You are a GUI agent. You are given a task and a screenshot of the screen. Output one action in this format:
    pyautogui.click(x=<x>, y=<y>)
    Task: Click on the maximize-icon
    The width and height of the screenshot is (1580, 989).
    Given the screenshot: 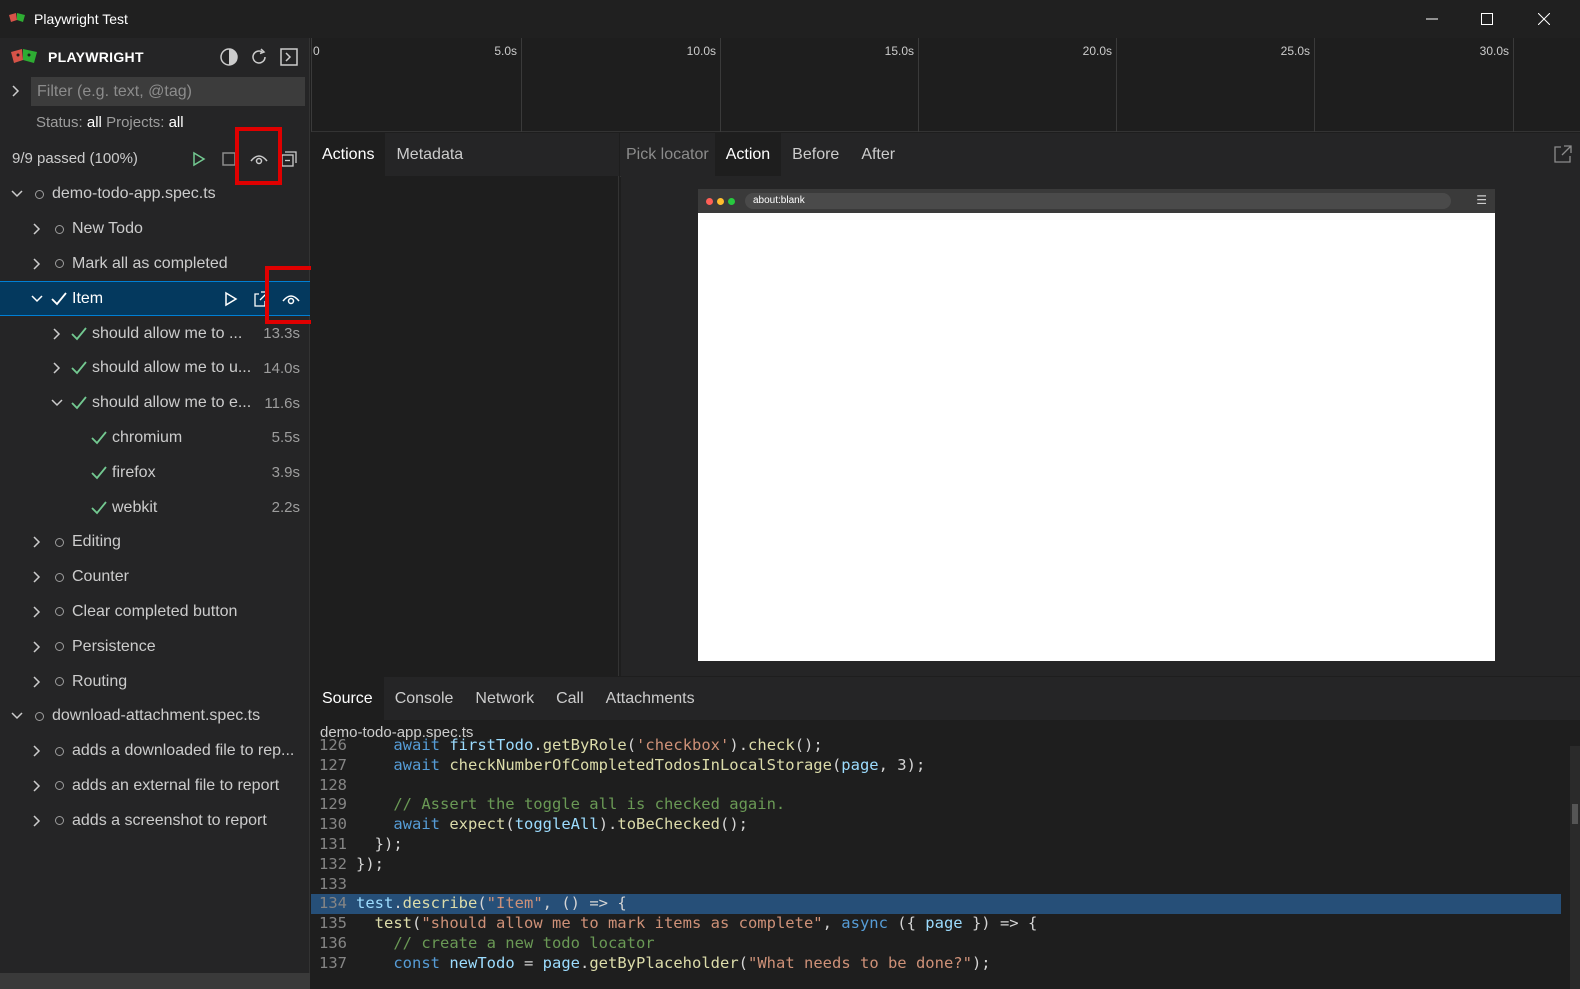 What is the action you would take?
    pyautogui.click(x=1486, y=19)
    